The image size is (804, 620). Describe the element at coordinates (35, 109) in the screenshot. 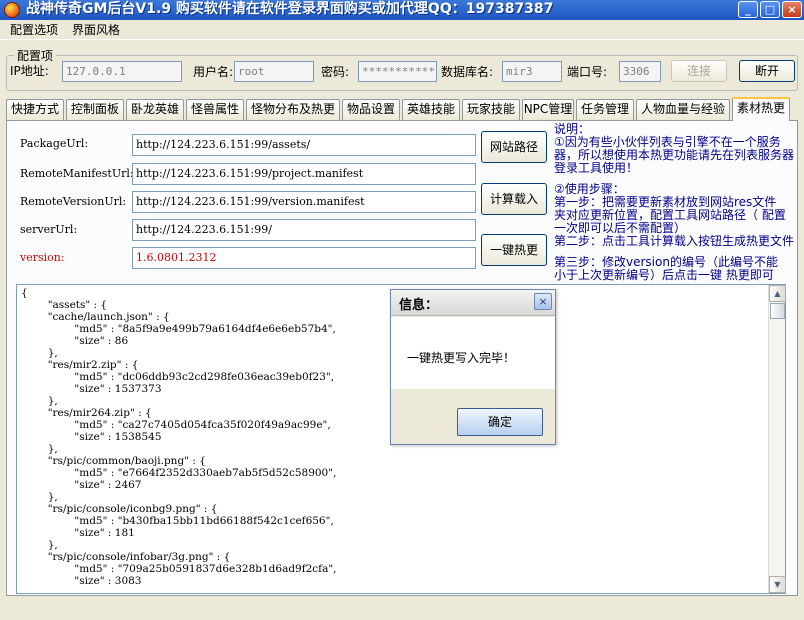

I see `tab-shortcuts: 快捷方式` at that location.